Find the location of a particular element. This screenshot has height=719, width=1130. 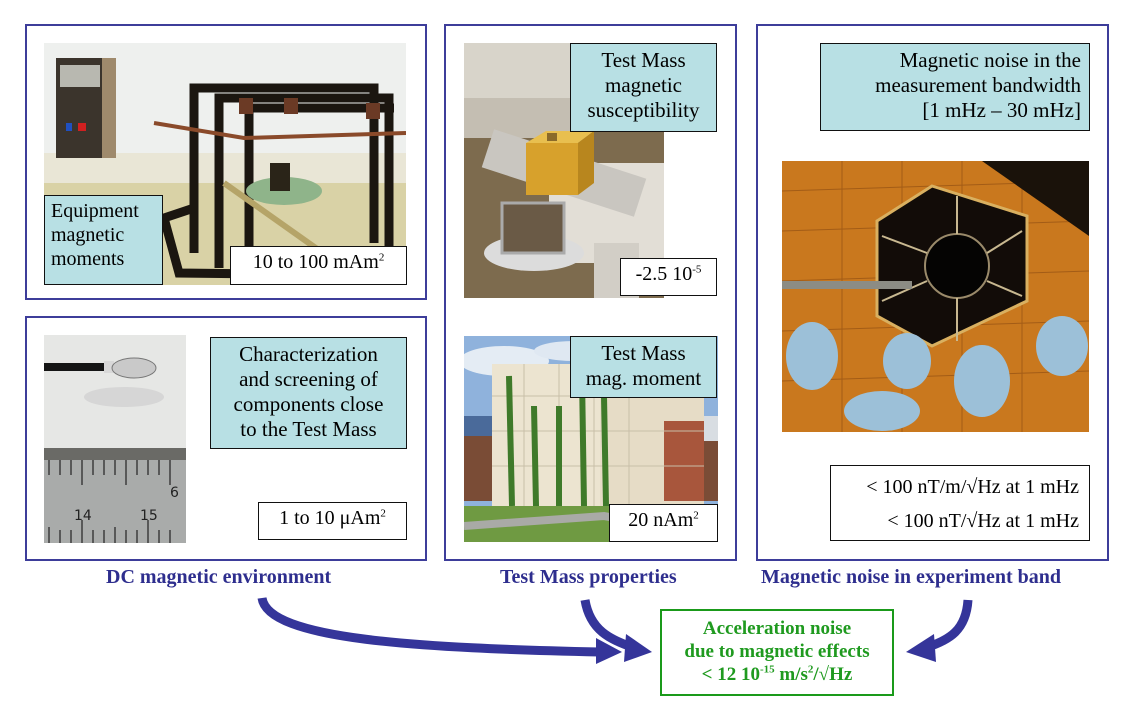

result-line-3: < 12 10-15 m/s2/√Hz is located at coordinates (777, 674).